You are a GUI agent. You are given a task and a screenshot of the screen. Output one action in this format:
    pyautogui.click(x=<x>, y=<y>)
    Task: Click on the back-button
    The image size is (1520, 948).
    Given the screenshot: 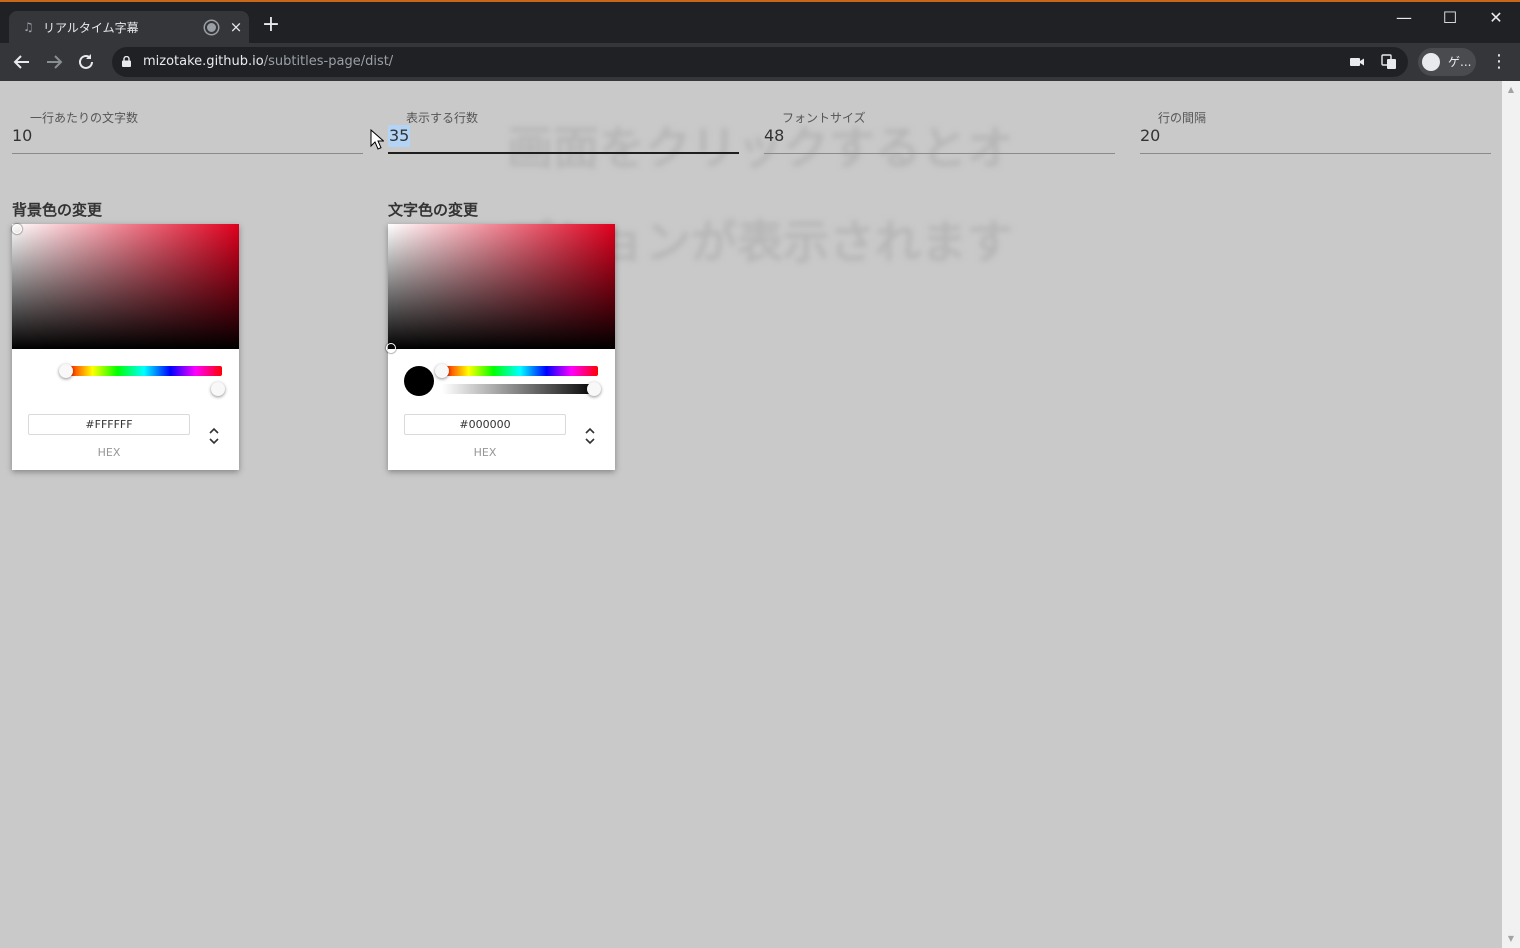 What is the action you would take?
    pyautogui.click(x=22, y=62)
    